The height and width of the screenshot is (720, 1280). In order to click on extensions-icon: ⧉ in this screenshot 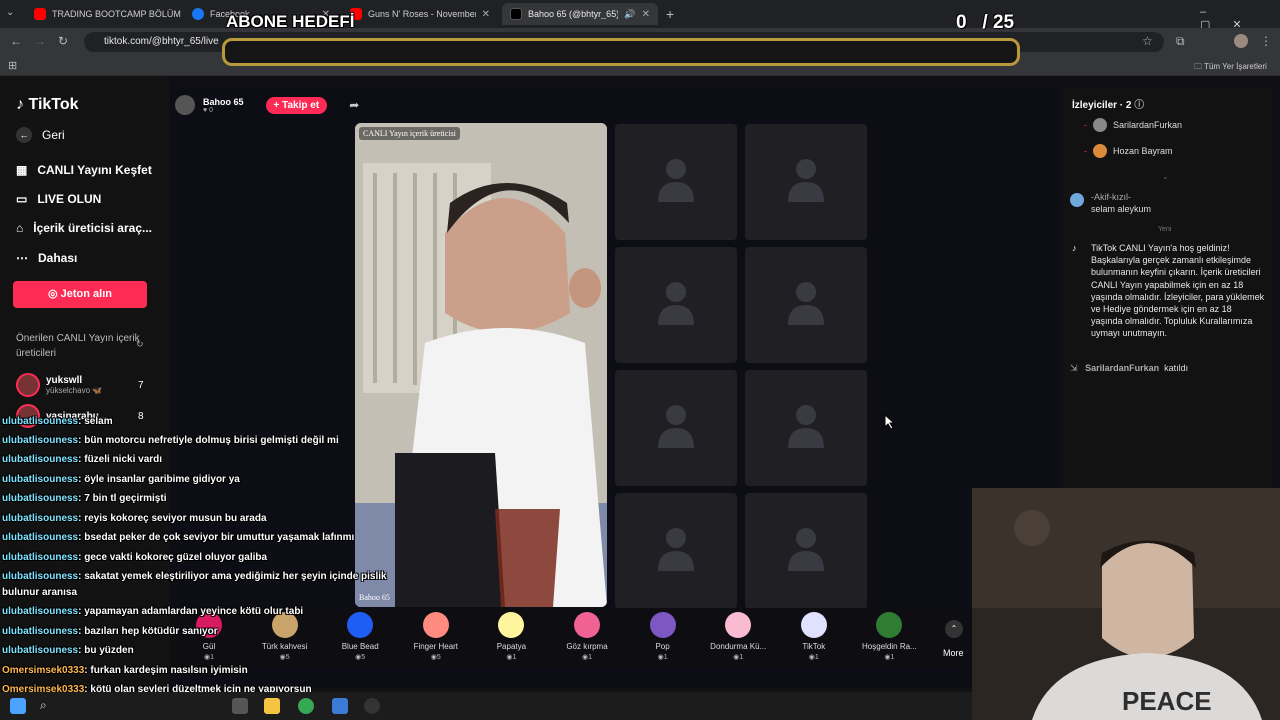, I will do `click(1180, 41)`.